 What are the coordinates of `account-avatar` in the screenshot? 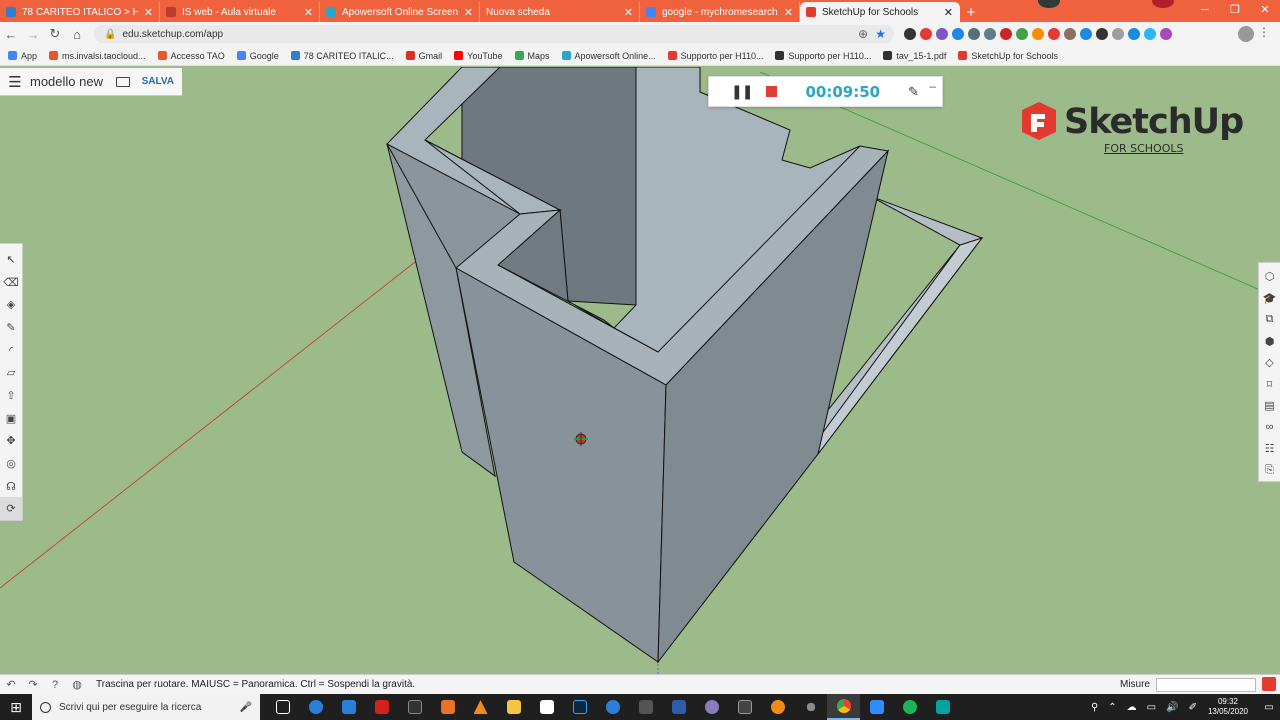 It's located at (1246, 34).